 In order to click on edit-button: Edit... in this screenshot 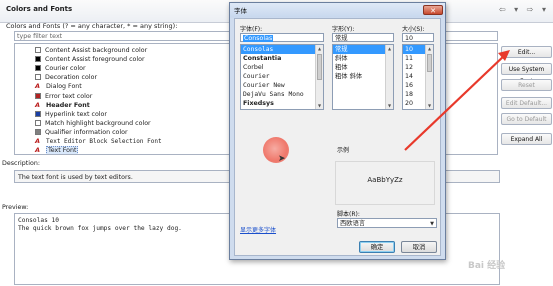, I will do `click(526, 52)`.